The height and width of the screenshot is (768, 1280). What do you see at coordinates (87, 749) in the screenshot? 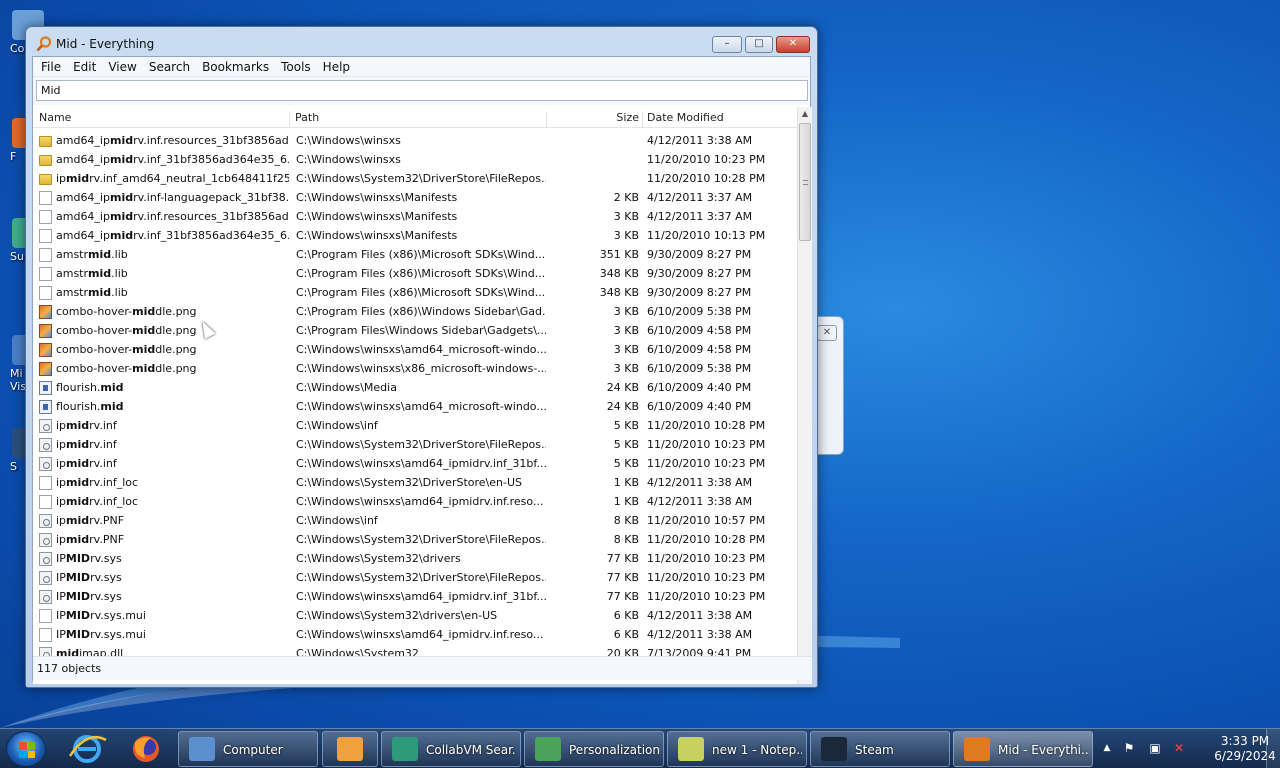
I see `internet-explorer-icon` at bounding box center [87, 749].